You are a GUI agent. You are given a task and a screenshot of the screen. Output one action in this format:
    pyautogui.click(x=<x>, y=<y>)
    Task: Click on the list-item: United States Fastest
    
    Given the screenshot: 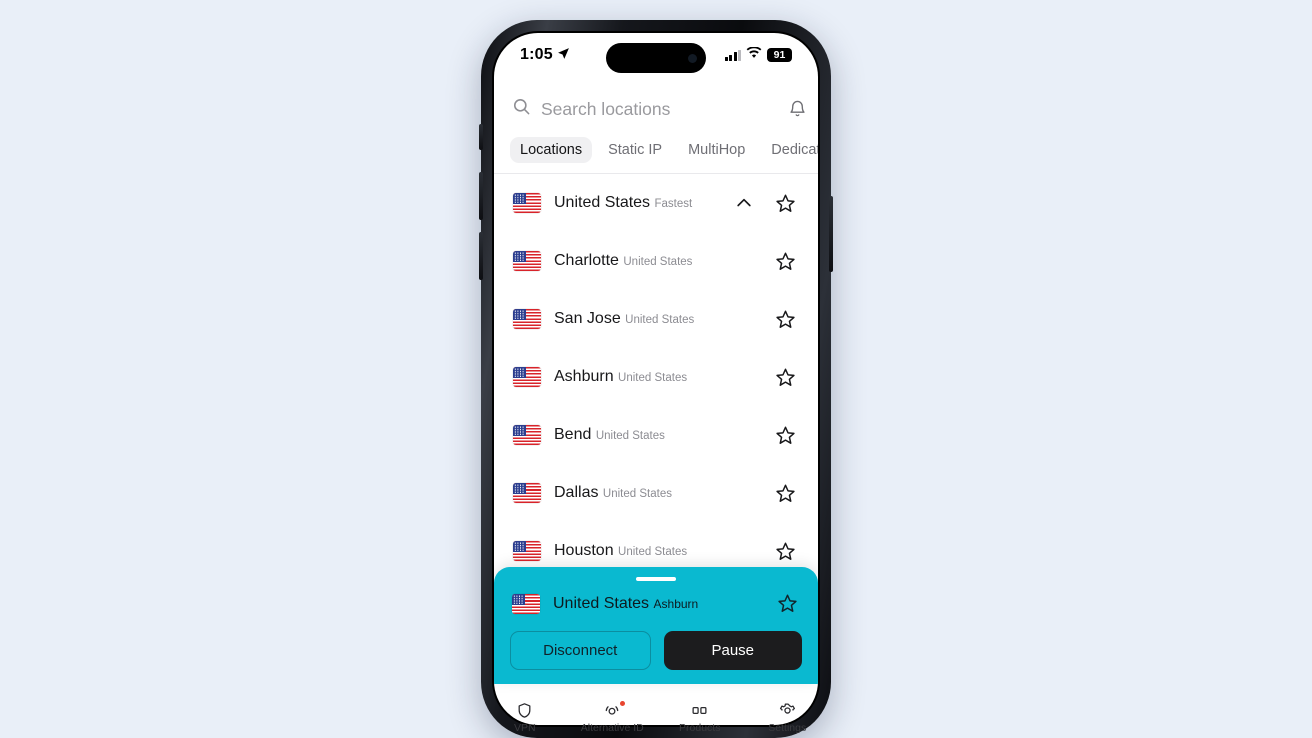 What is the action you would take?
    pyautogui.click(x=656, y=203)
    